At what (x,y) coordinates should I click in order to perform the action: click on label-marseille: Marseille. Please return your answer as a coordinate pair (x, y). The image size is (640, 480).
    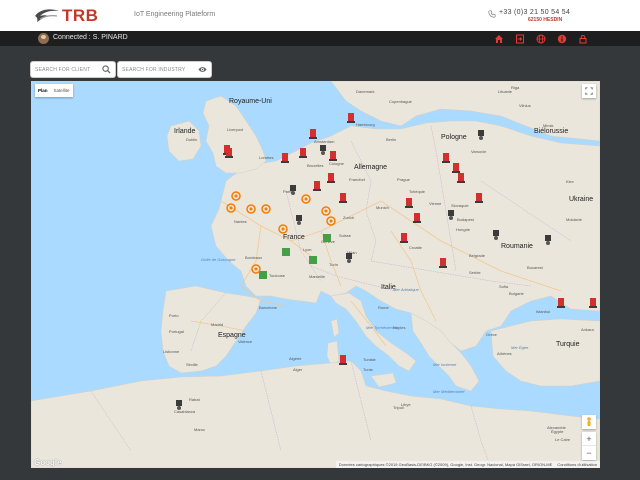
    Looking at the image, I should click on (317, 276).